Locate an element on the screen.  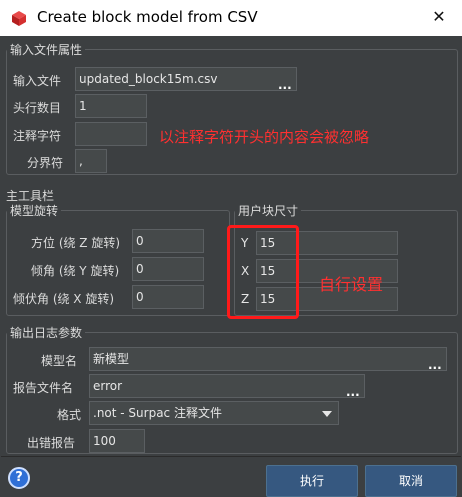
report-file-name-label: 报告文件名 is located at coordinates (43, 388).